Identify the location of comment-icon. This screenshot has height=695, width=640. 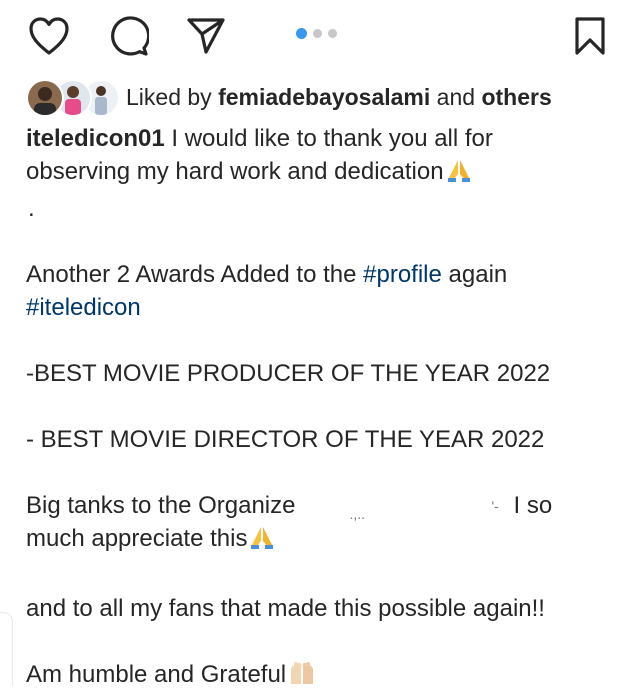
(130, 36).